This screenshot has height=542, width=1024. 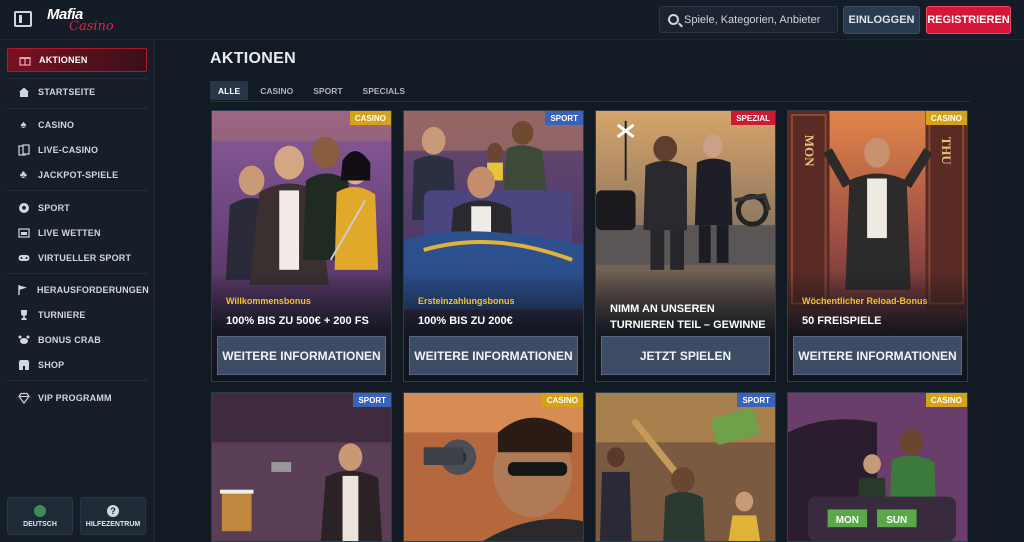 What do you see at coordinates (56, 125) in the screenshot?
I see `sidebar-item-label: CASINO` at bounding box center [56, 125].